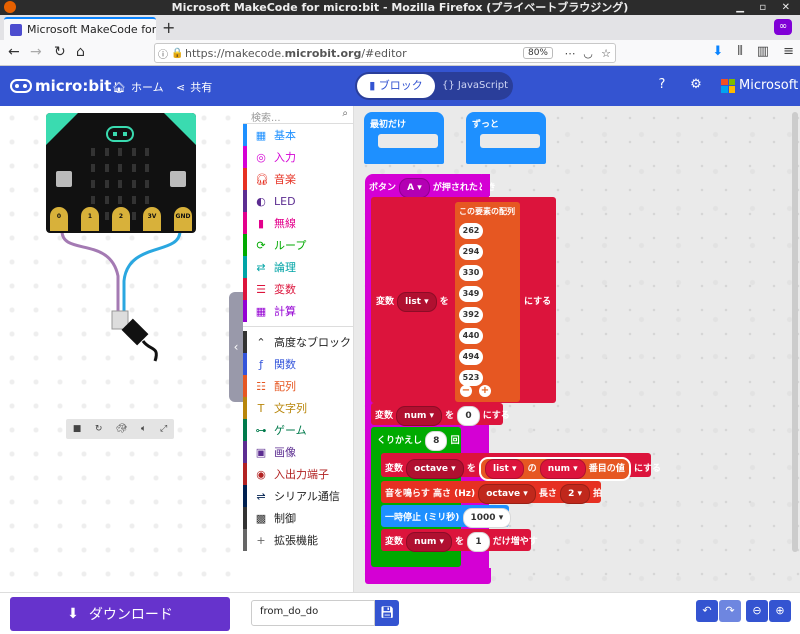 The height and width of the screenshot is (634, 800). Describe the element at coordinates (298, 408) in the screenshot. I see `toolbox-category-2: T 文字列` at that location.